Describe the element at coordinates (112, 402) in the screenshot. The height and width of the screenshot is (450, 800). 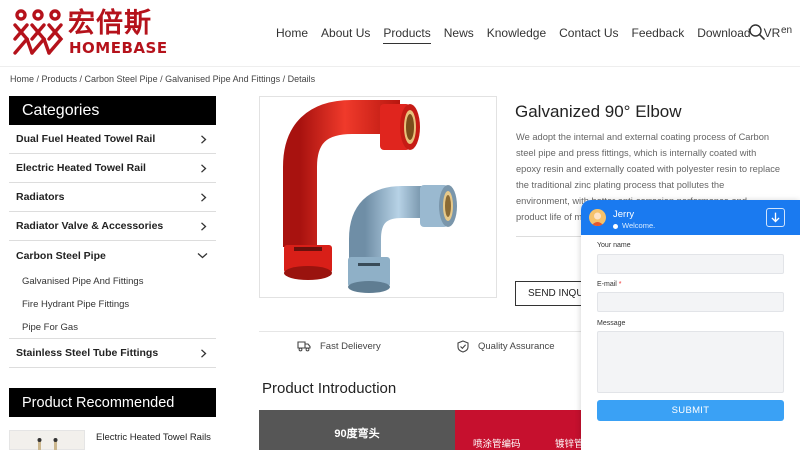
I see `recommended-heading: Product Recommended` at that location.